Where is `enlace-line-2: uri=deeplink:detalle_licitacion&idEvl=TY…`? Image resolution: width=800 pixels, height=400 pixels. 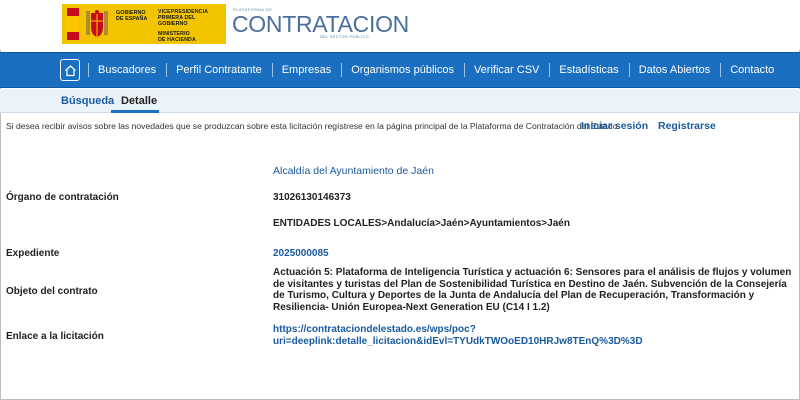 enlace-line-2: uri=deeplink:detalle_licitacion&idEvl=TY… is located at coordinates (458, 341).